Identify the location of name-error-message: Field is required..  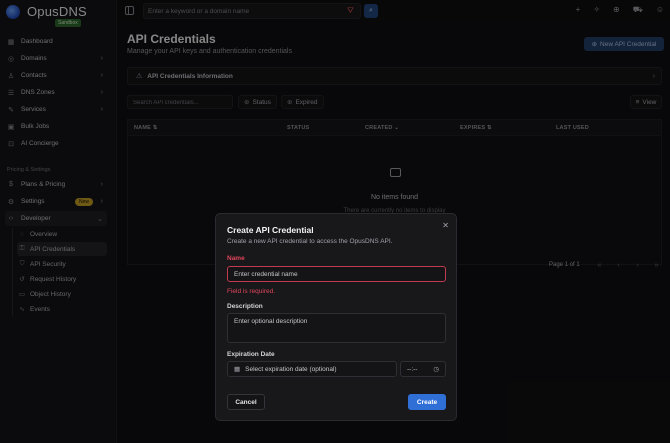
(251, 291).